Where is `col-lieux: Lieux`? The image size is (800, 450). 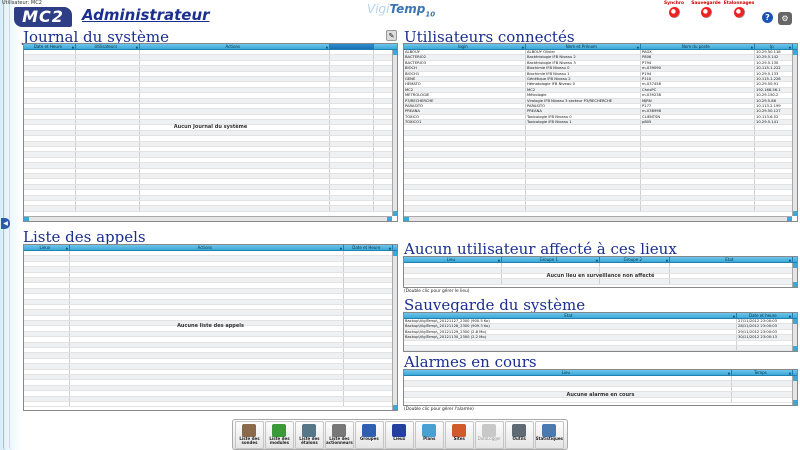
col-lieux: Lieux is located at coordinates (47, 247).